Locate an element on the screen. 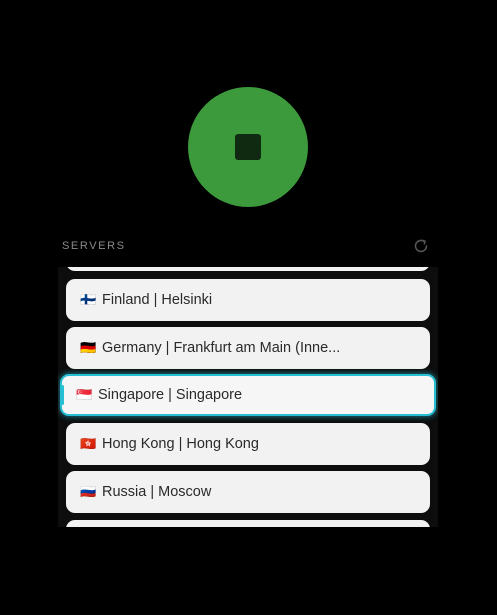  servers-section-label: SERVERS is located at coordinates (94, 246).